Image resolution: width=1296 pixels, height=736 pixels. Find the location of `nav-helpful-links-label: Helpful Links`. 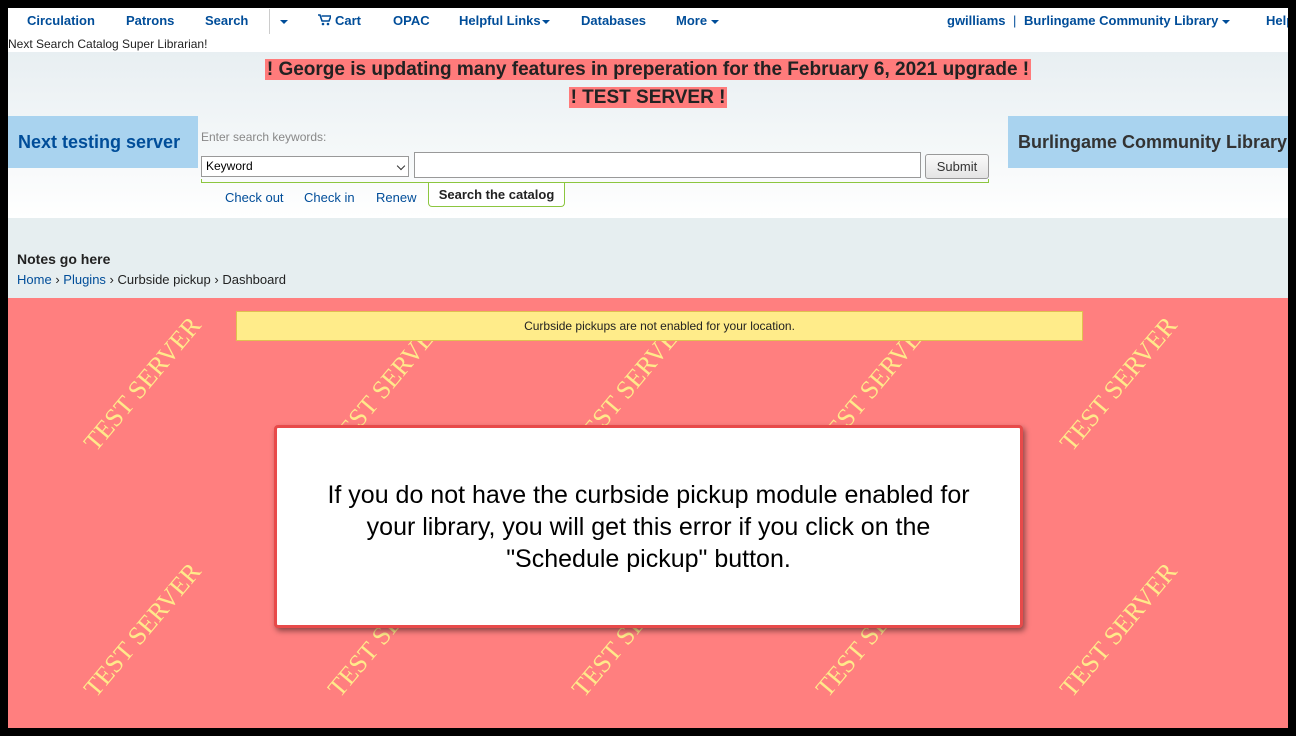

nav-helpful-links-label: Helpful Links is located at coordinates (500, 20).